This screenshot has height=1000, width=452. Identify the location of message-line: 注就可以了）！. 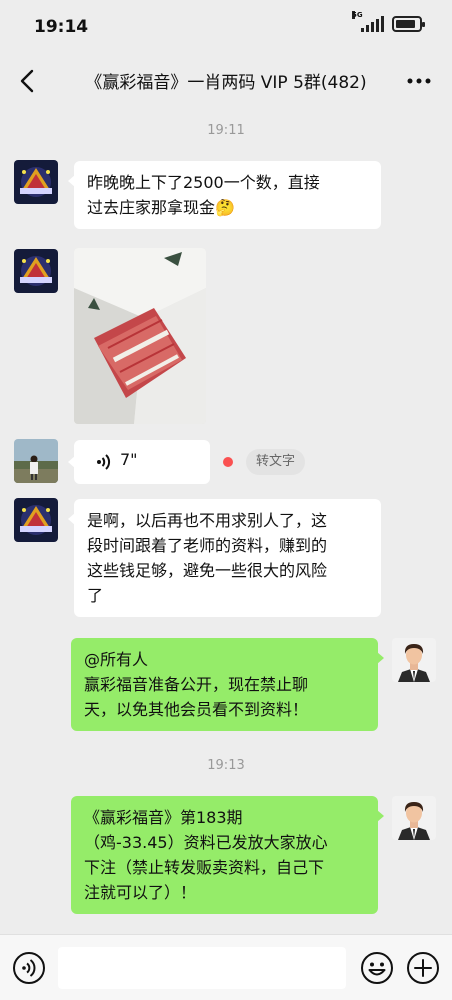
(140, 892).